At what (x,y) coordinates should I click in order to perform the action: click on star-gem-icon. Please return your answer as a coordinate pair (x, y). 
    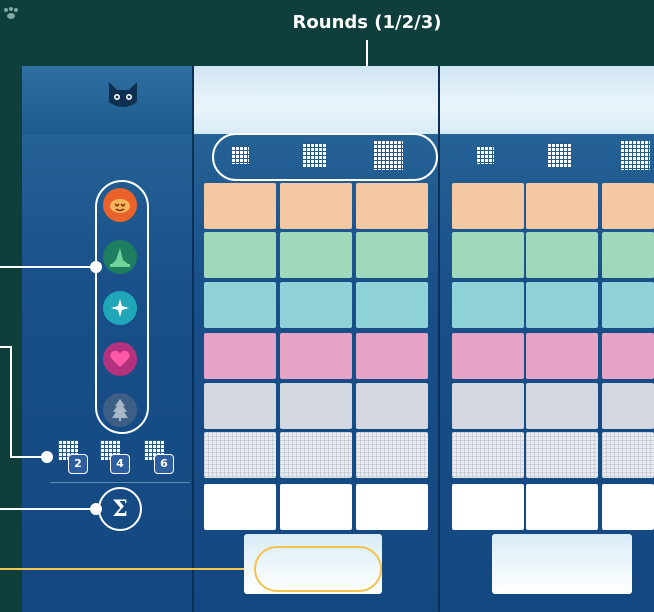
    Looking at the image, I should click on (120, 308).